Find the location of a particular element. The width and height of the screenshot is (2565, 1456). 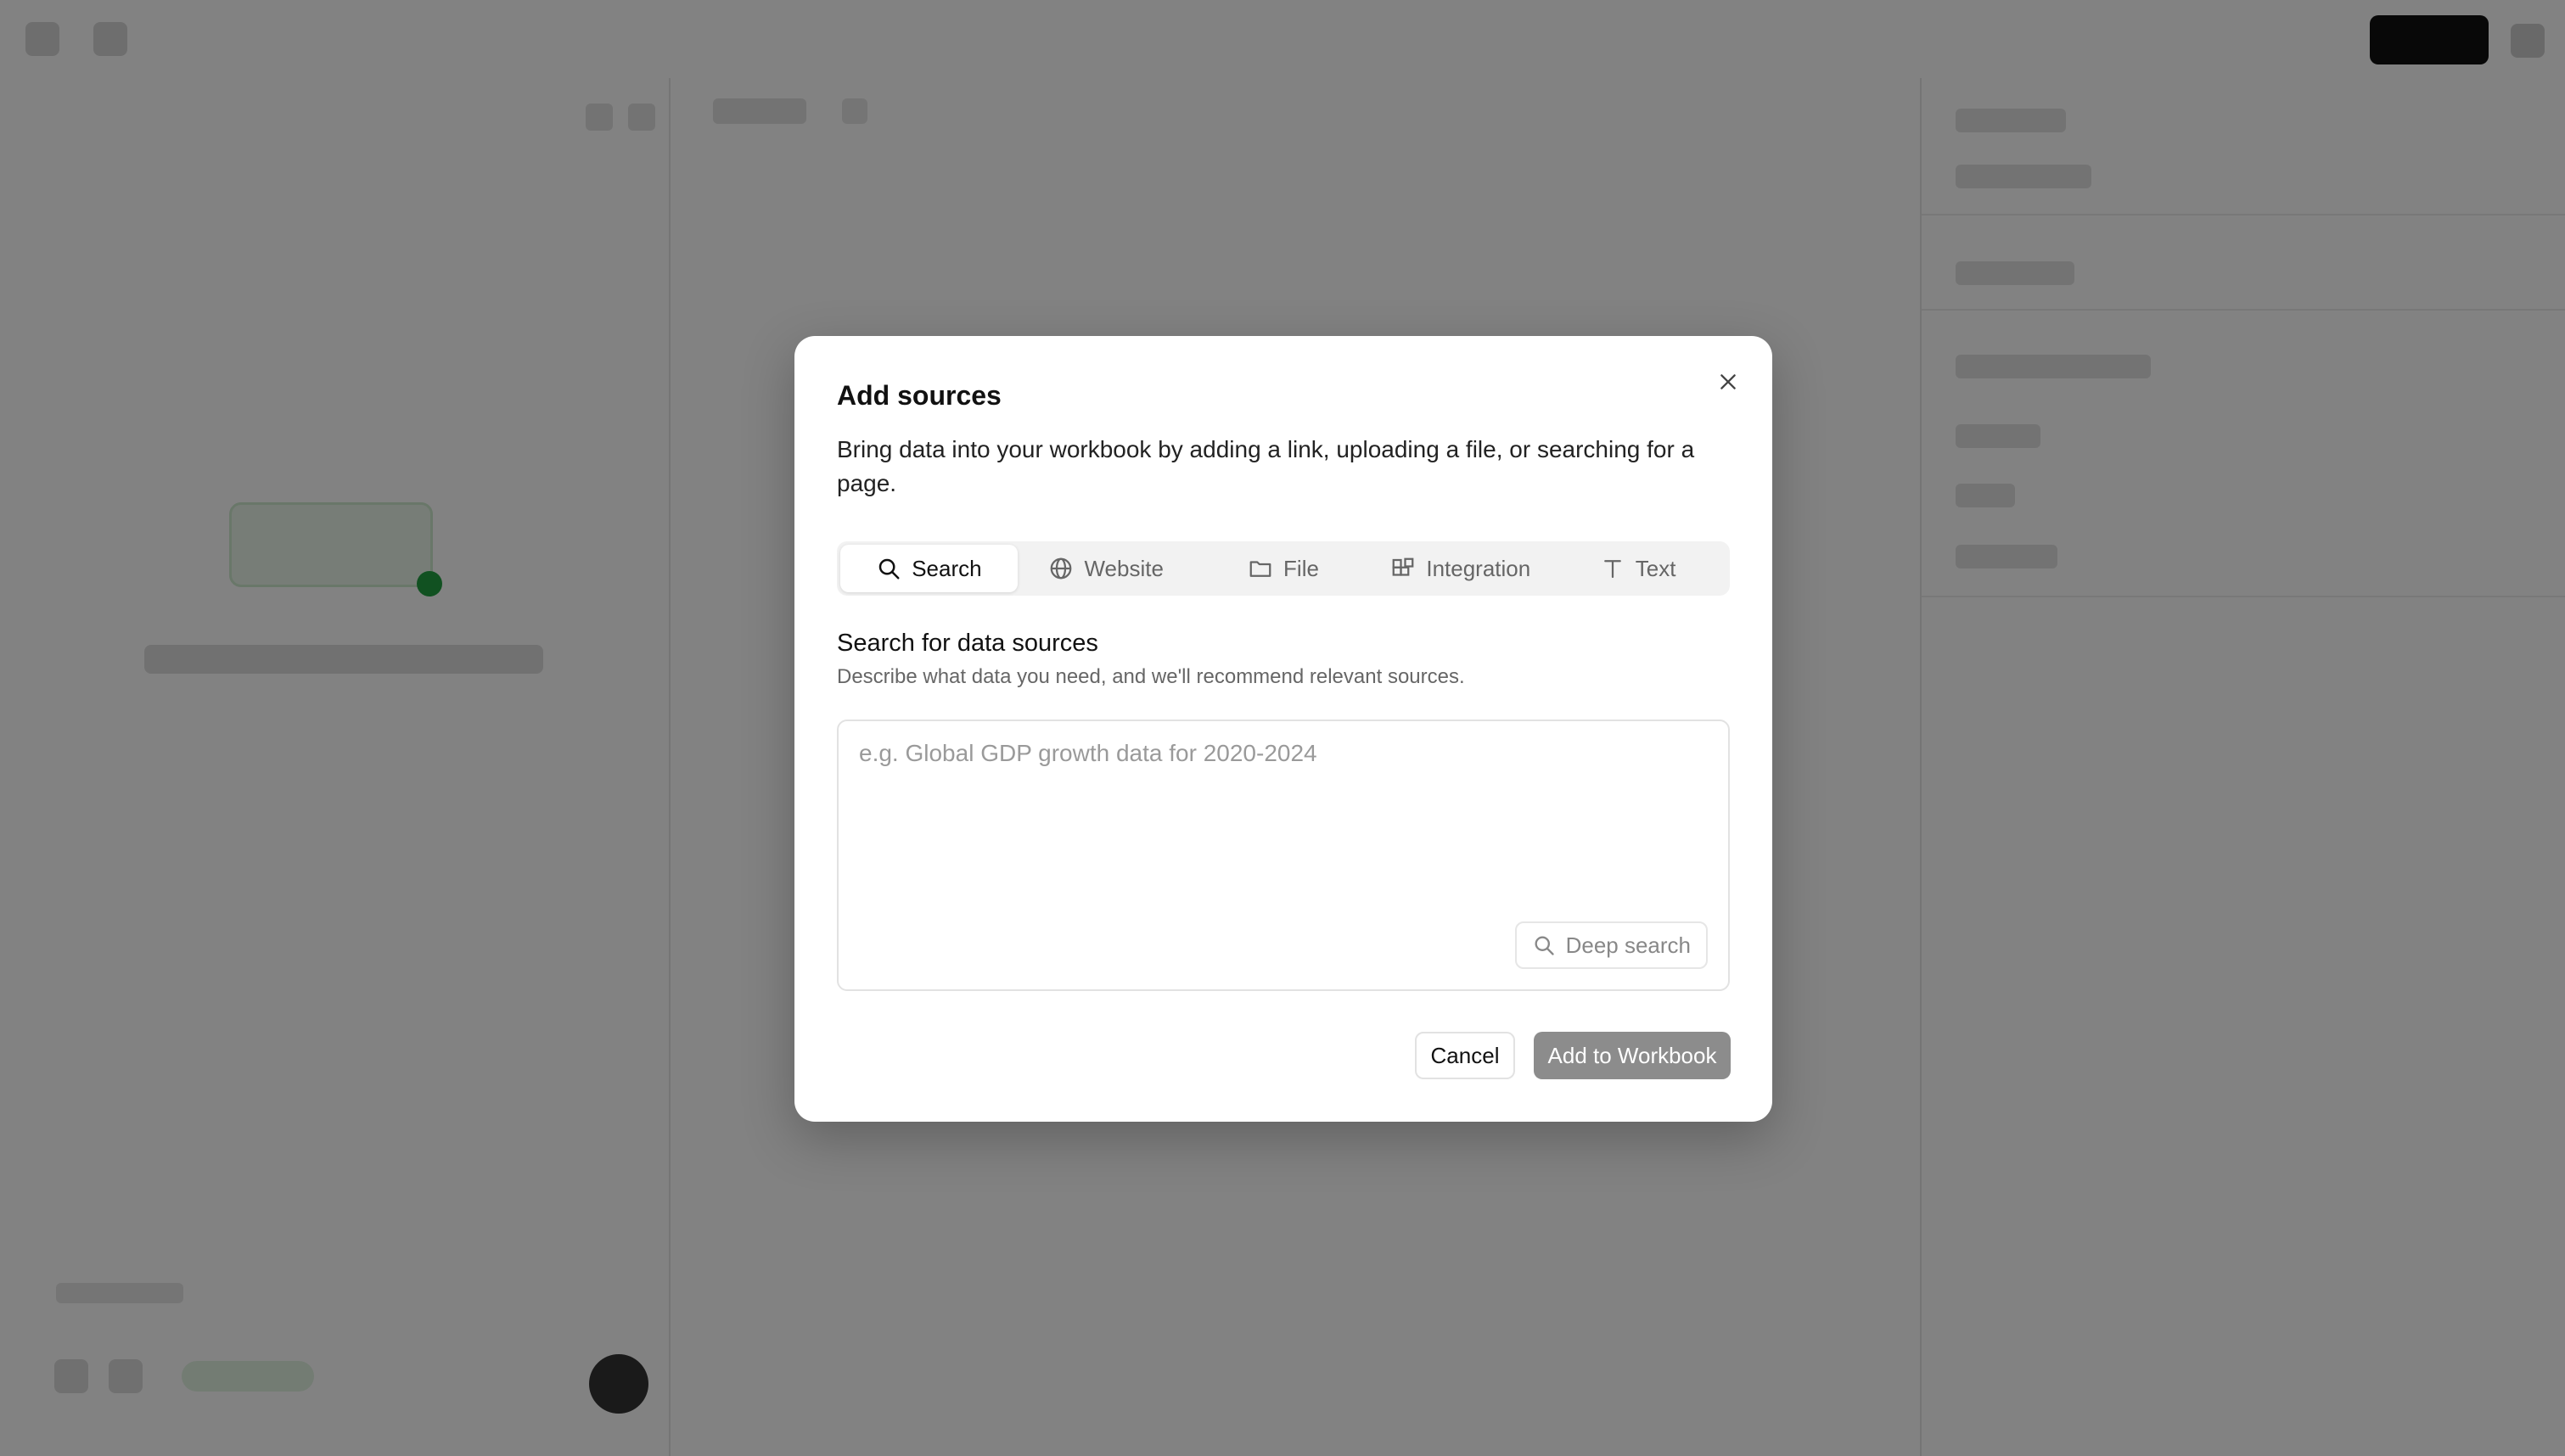

source-tabs: Search Website File Integration Text is located at coordinates (1283, 568).